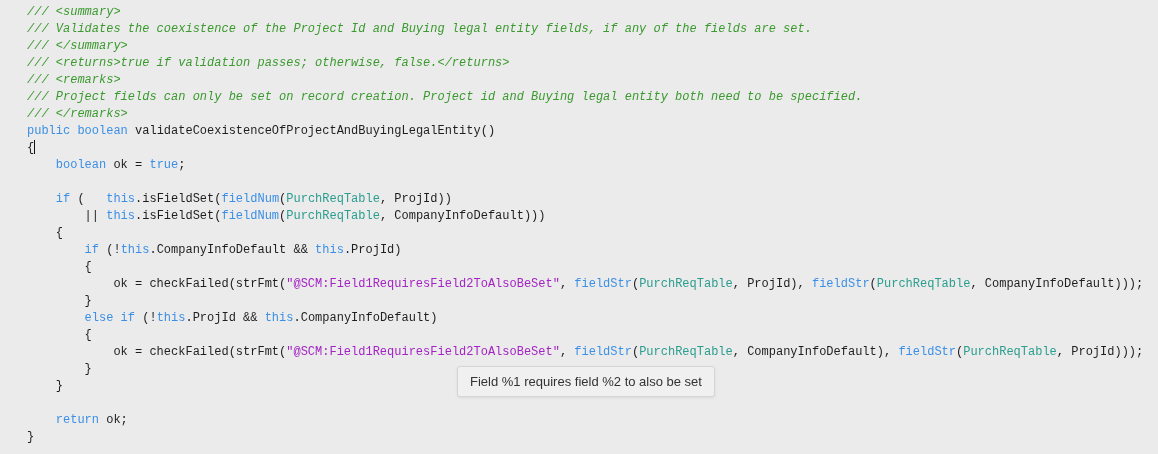 The image size is (1158, 454). Describe the element at coordinates (74, 80) in the screenshot. I see `code-line: /// <remarks>` at that location.